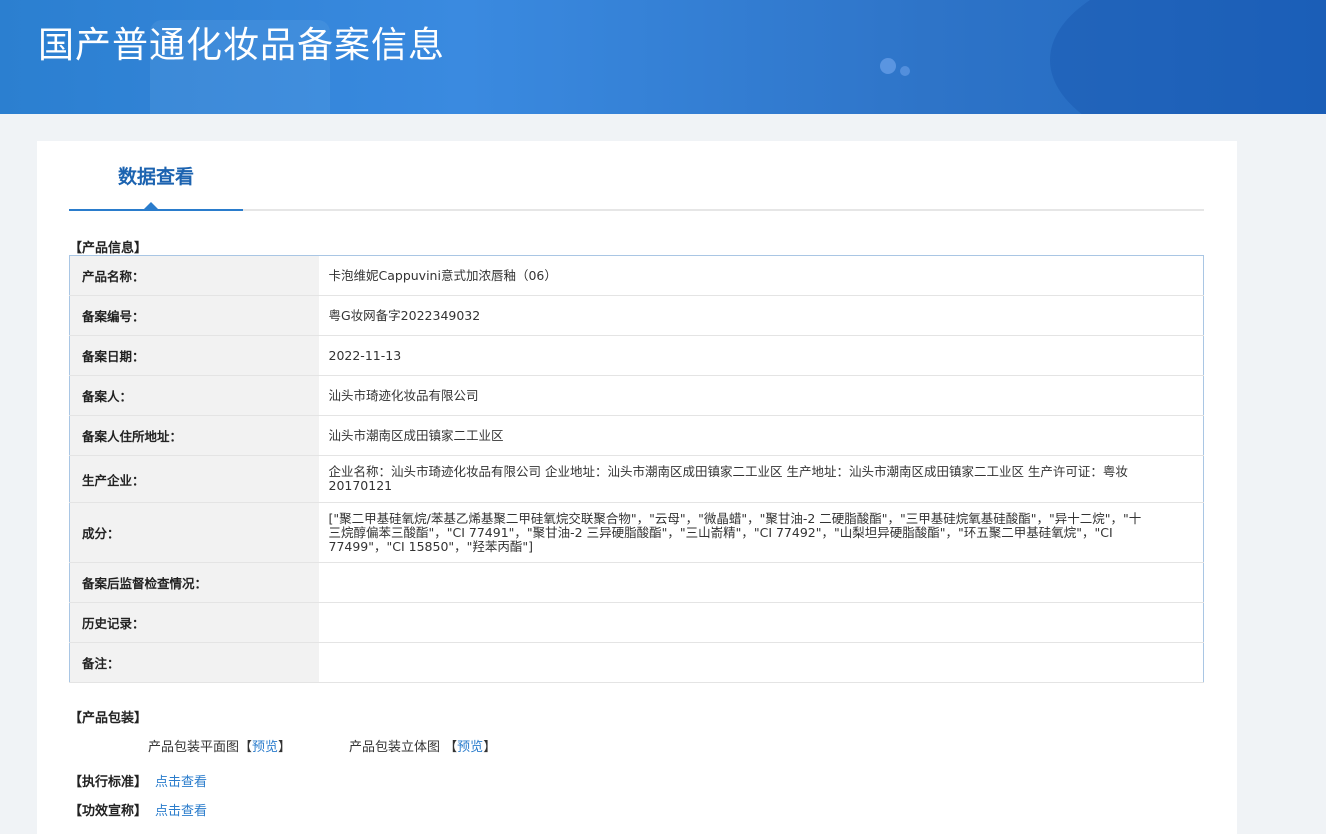  Describe the element at coordinates (194, 275) in the screenshot. I see `row-key: 产品名称：` at that location.